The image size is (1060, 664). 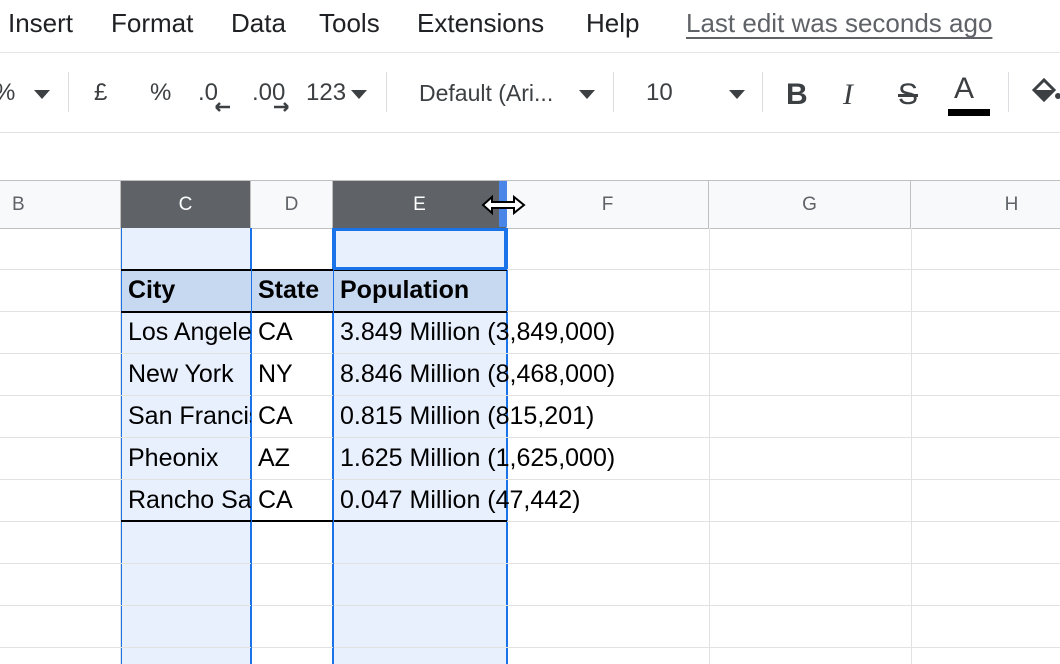 I want to click on currency-format-button: £, so click(x=100, y=93).